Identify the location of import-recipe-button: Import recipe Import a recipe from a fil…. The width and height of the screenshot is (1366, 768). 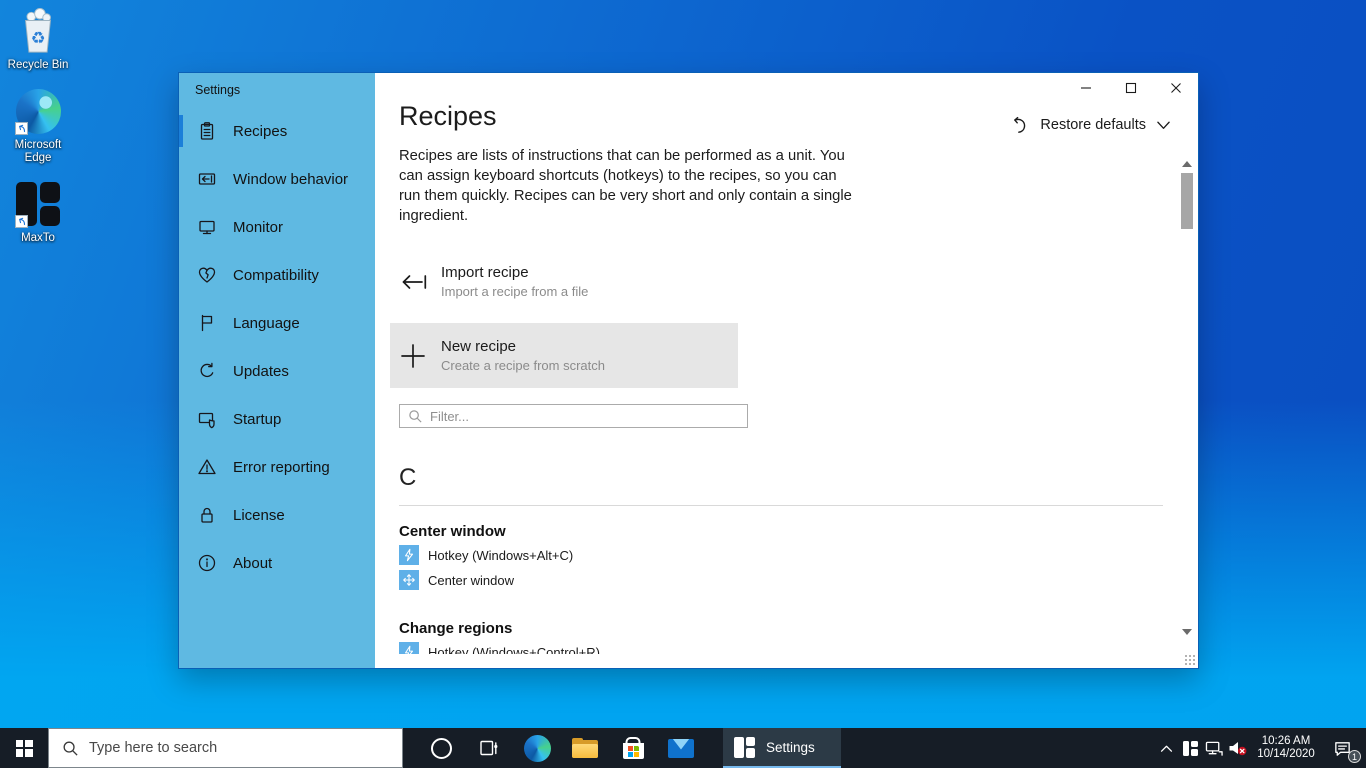
(564, 281).